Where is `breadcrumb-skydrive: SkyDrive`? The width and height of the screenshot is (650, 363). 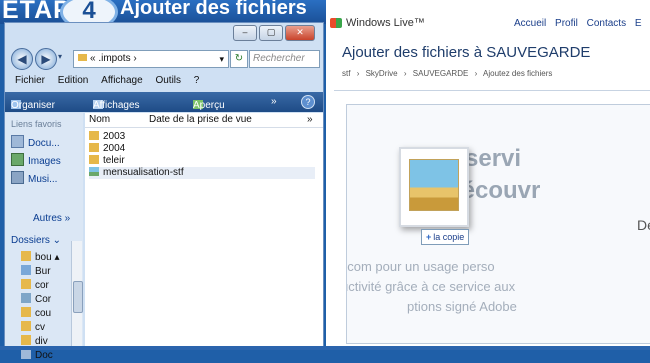
breadcrumb-skydrive: SkyDrive is located at coordinates (382, 73).